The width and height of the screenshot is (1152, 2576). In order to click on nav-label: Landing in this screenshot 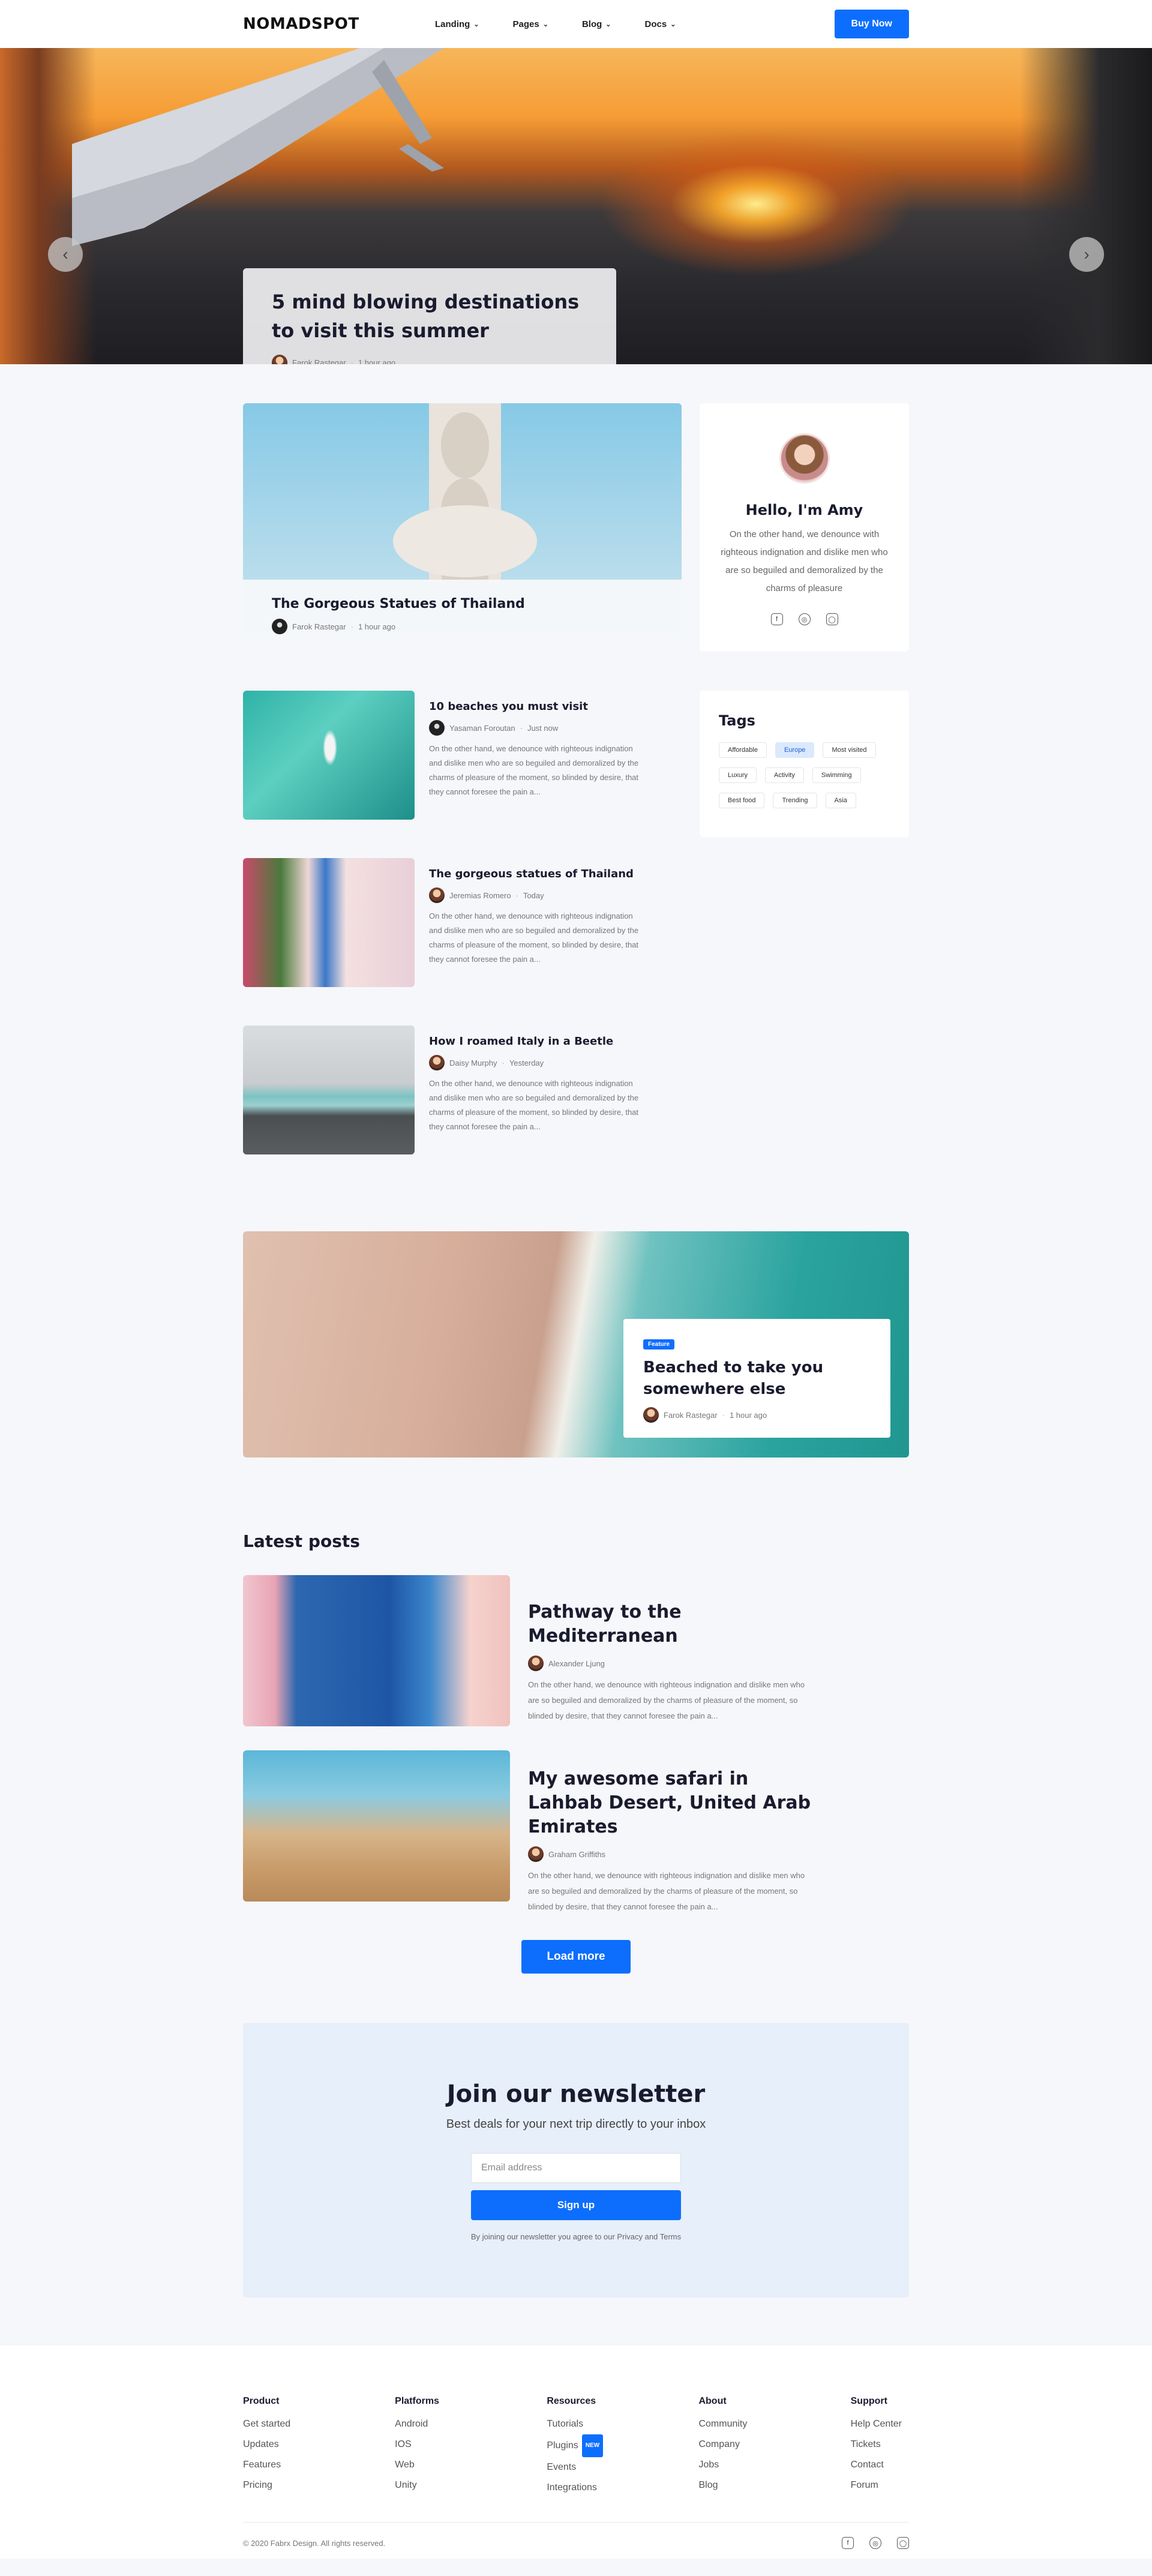, I will do `click(453, 24)`.